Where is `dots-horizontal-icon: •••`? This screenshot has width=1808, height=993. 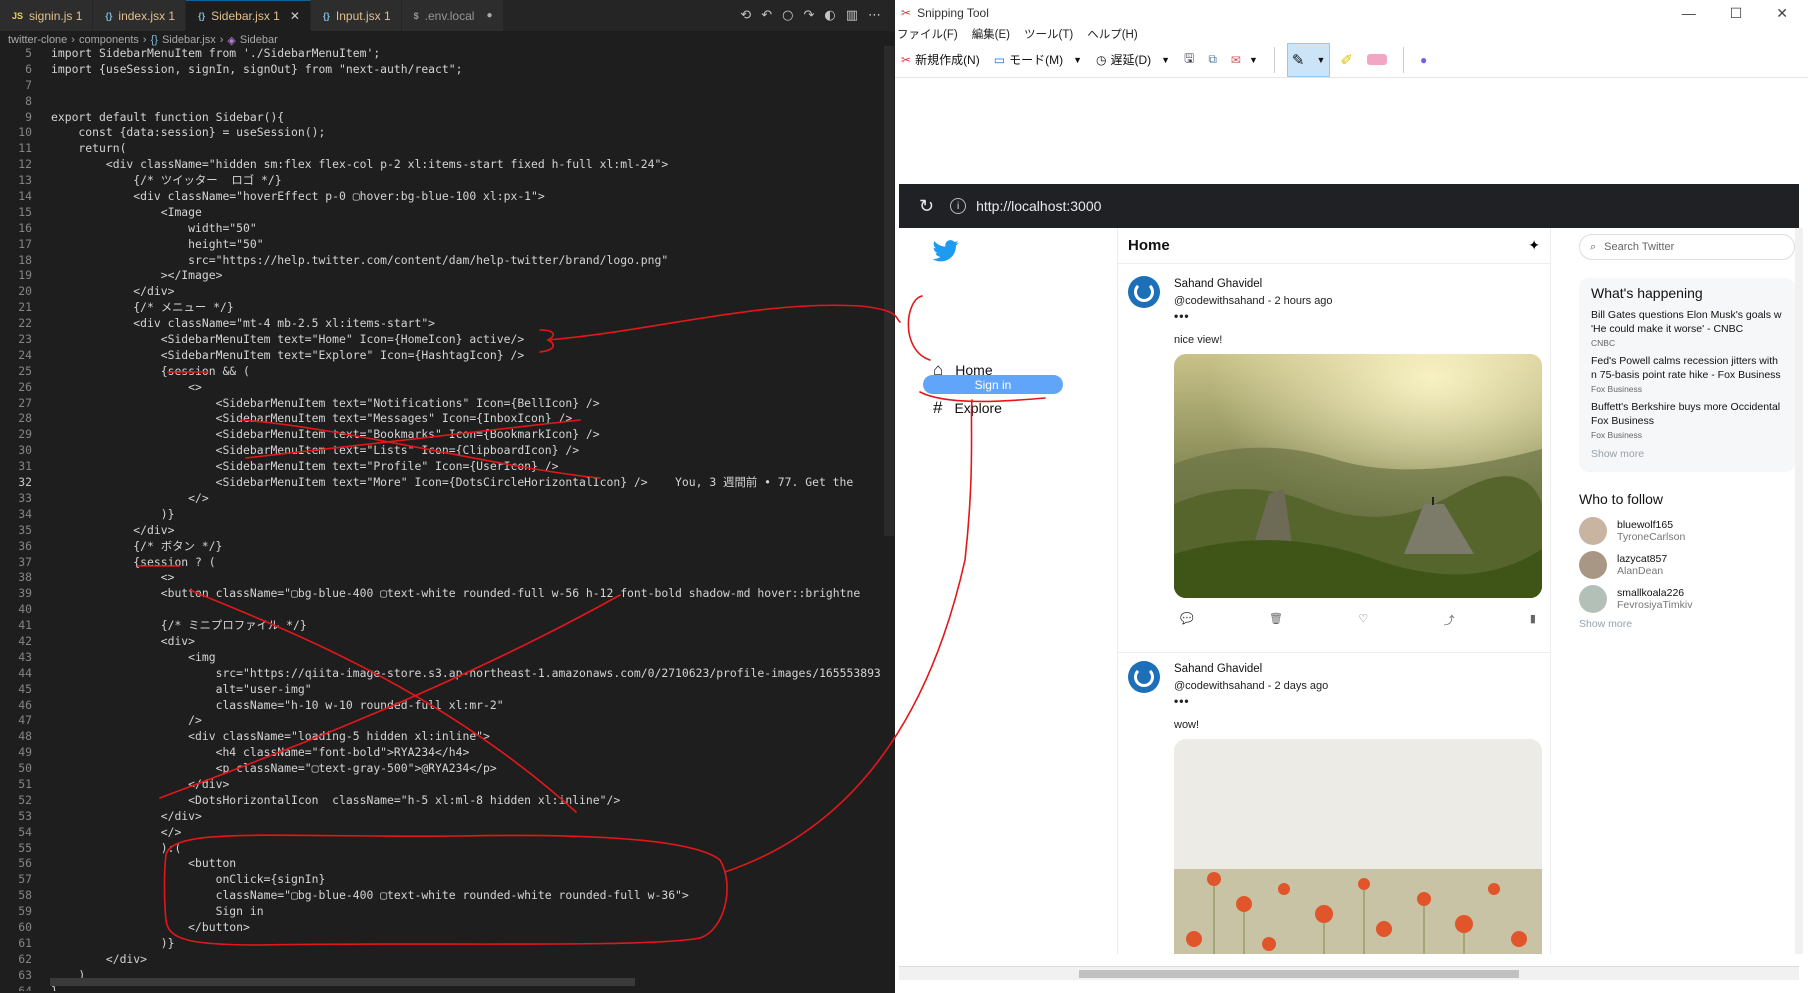 dots-horizontal-icon: ••• is located at coordinates (1182, 316).